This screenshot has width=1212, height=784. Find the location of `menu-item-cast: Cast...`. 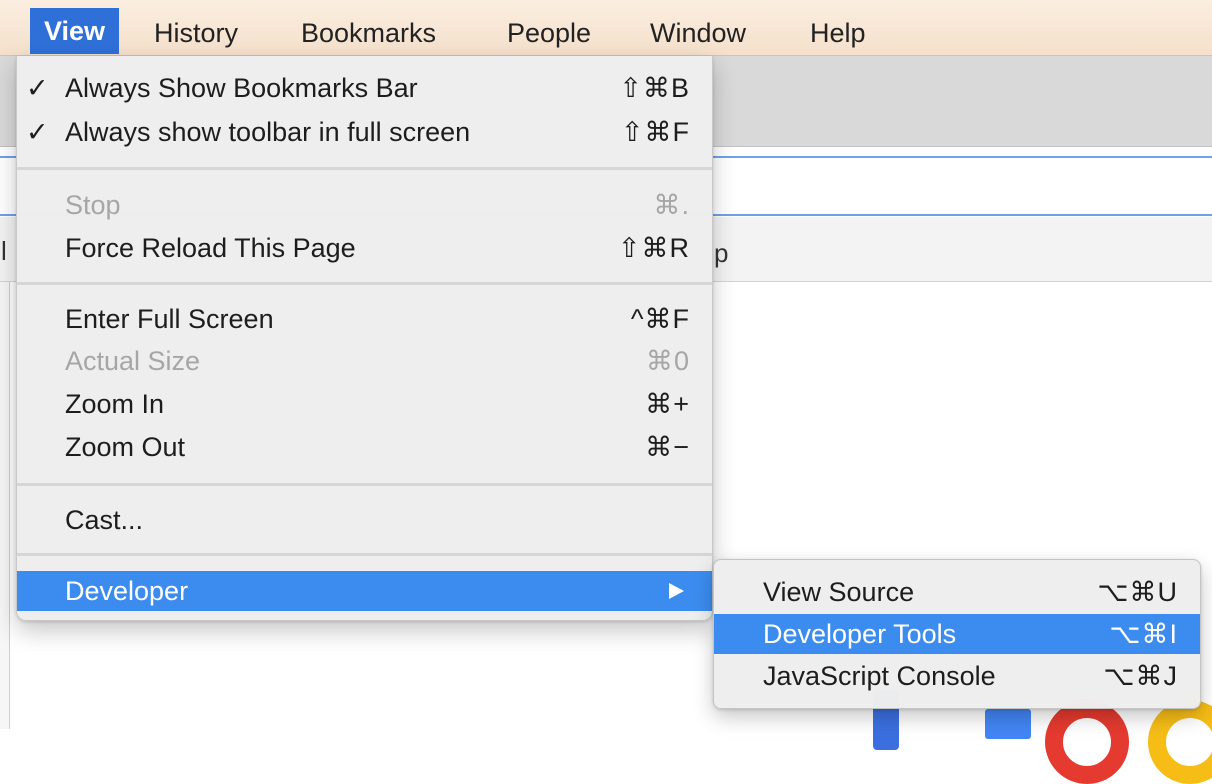

menu-item-cast: Cast... is located at coordinates (364, 520).